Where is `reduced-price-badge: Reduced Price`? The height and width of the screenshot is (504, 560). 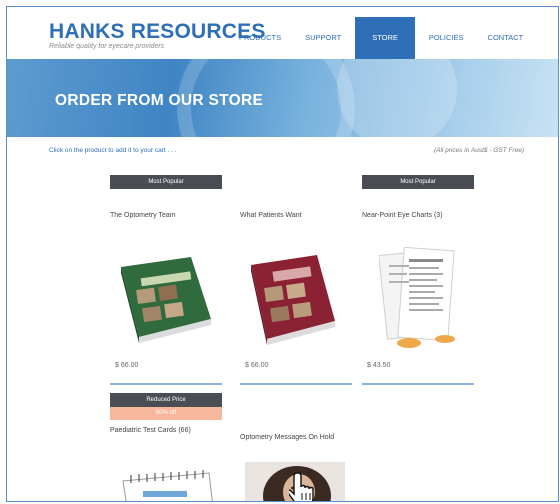 reduced-price-badge: Reduced Price is located at coordinates (166, 400).